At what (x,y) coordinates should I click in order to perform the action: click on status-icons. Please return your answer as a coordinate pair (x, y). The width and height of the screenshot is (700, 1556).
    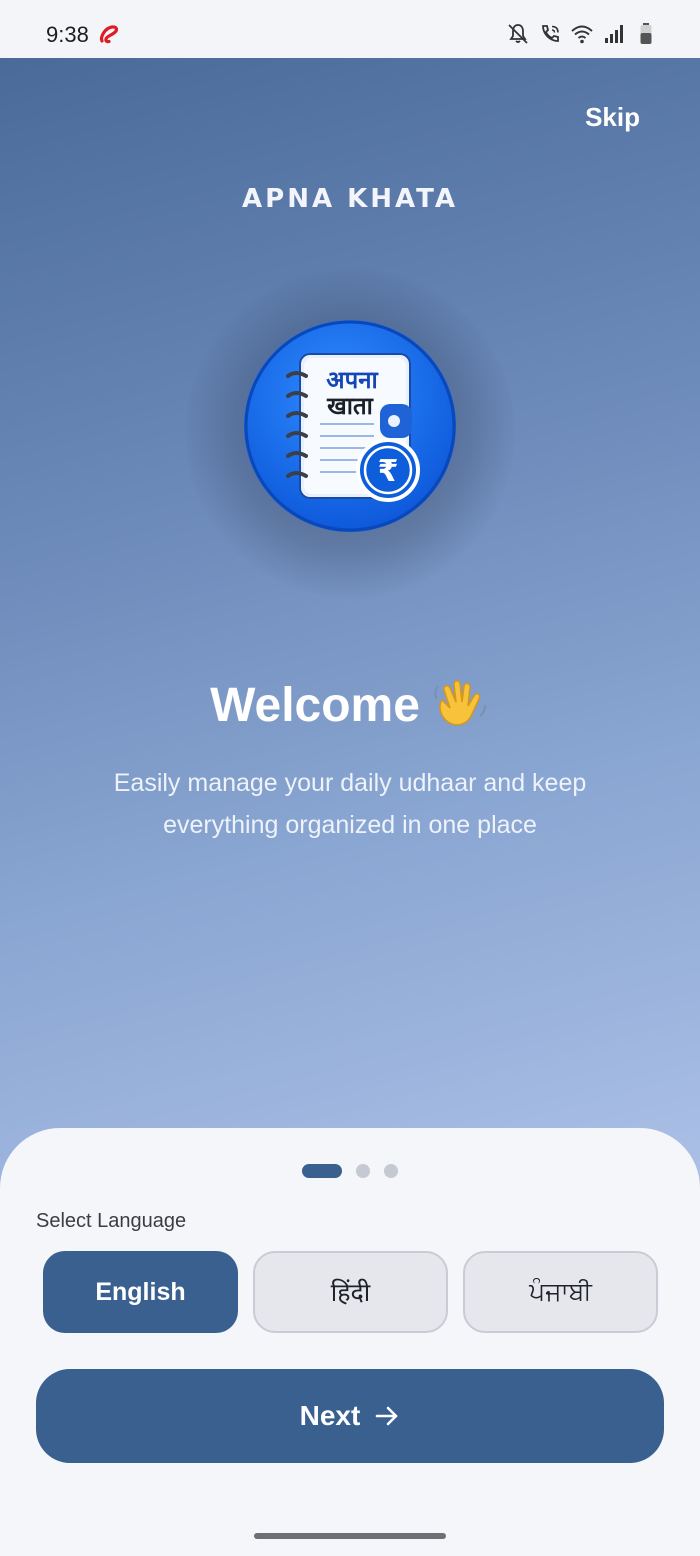
    Looking at the image, I should click on (582, 34).